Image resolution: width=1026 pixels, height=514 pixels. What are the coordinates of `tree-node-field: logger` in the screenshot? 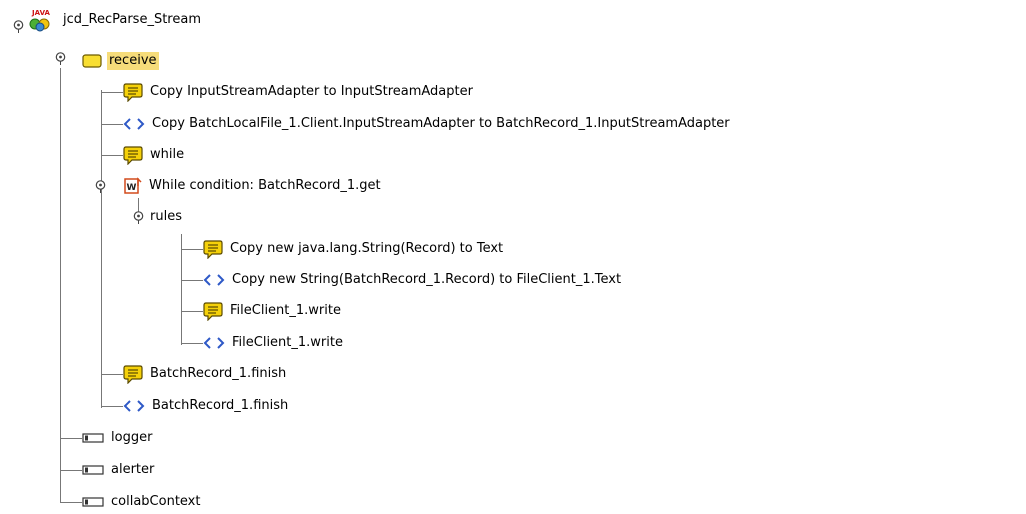 It's located at (118, 438).